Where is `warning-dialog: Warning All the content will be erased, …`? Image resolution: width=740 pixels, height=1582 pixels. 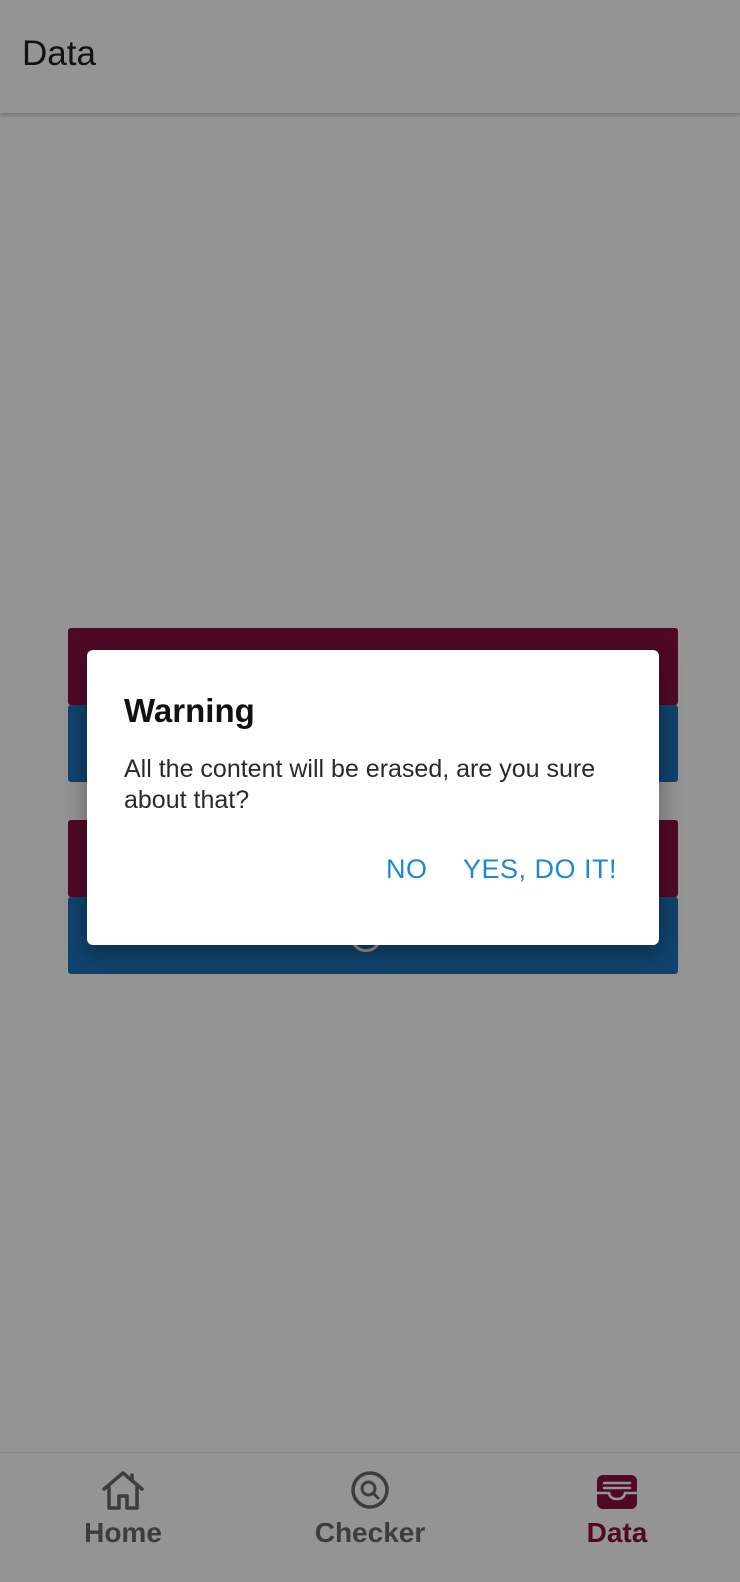
warning-dialog: Warning All the content will be erased, … is located at coordinates (373, 797).